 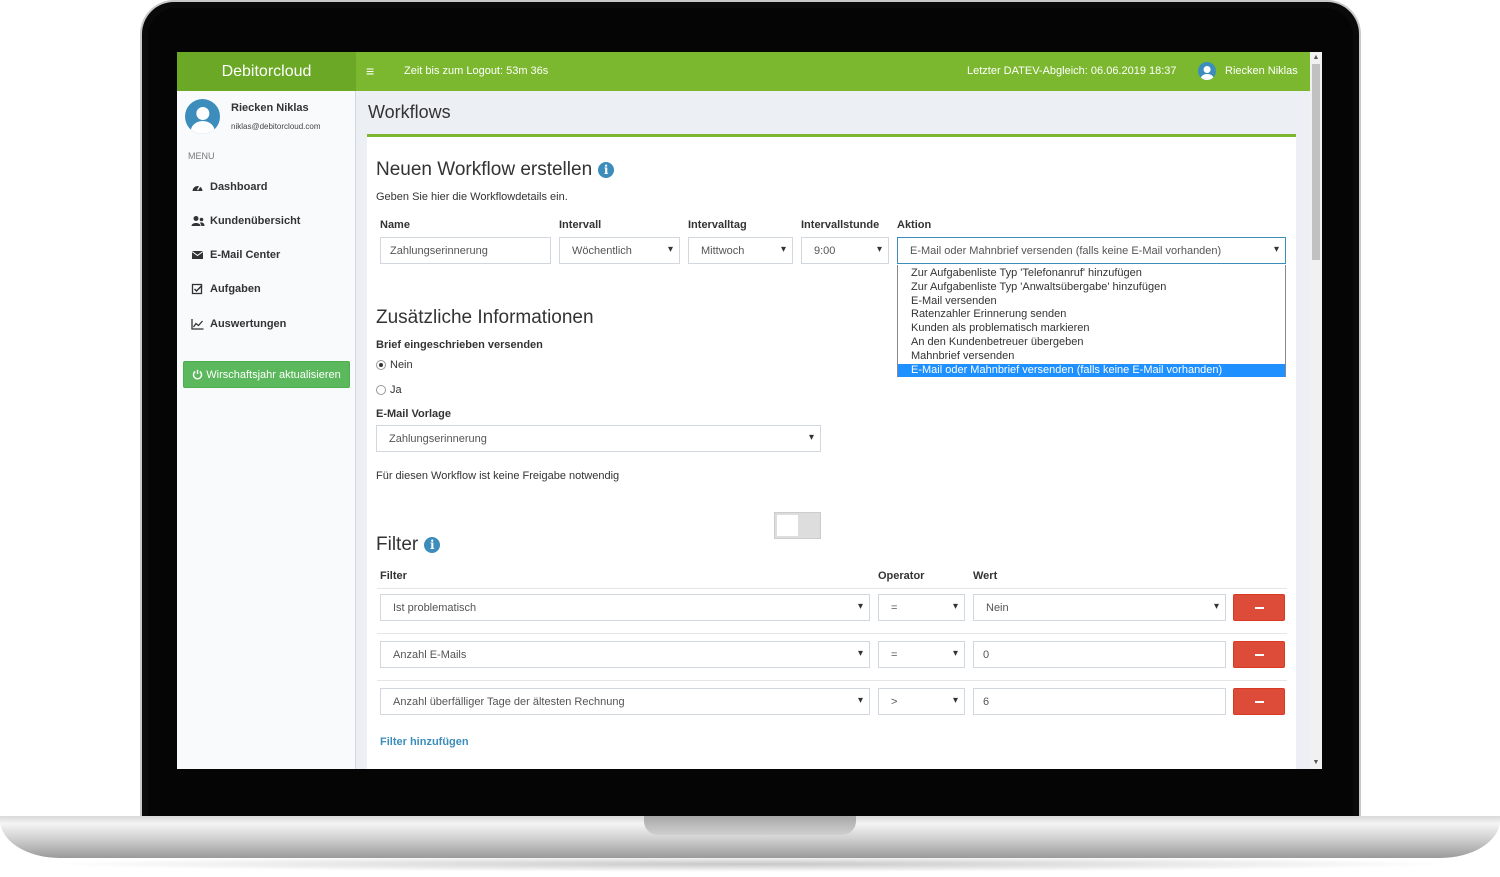 I want to click on power-icon, so click(x=197, y=374).